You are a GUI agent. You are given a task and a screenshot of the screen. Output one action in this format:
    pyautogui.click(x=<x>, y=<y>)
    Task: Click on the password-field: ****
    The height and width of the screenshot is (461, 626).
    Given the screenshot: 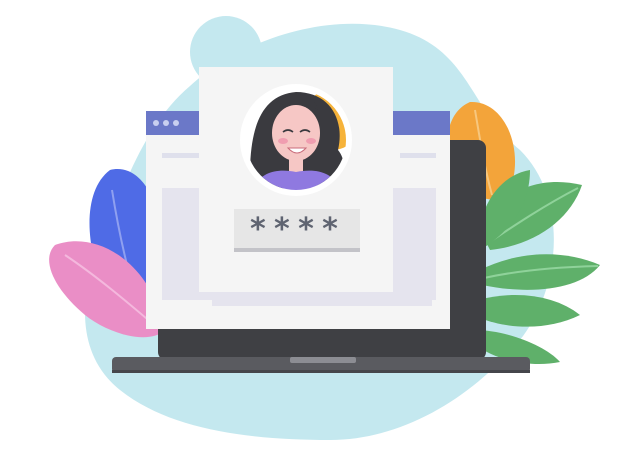 What is the action you would take?
    pyautogui.click(x=297, y=230)
    